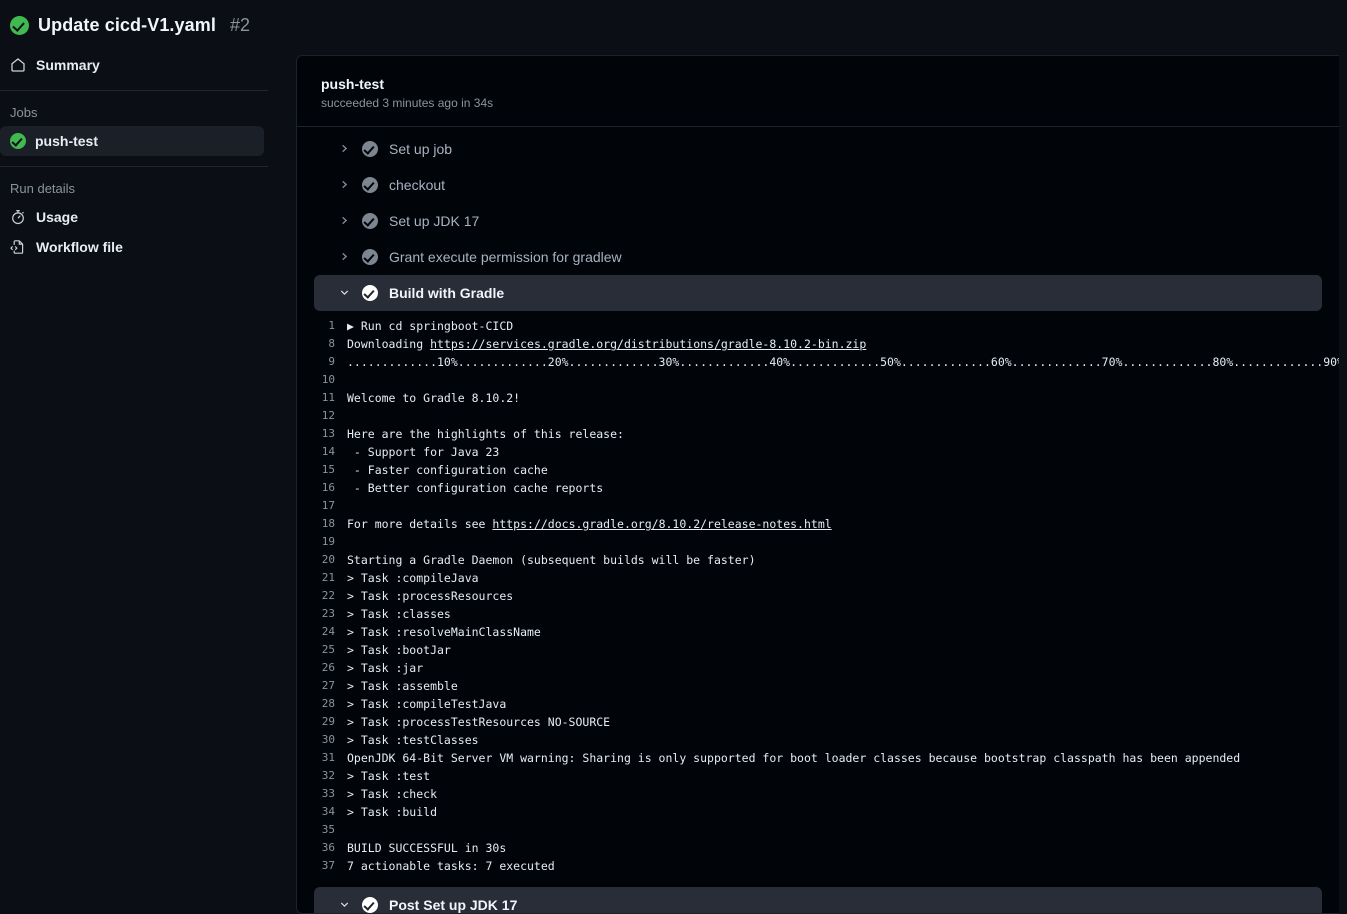  What do you see at coordinates (818, 794) in the screenshot?
I see `log-line: 33 > Task :check` at bounding box center [818, 794].